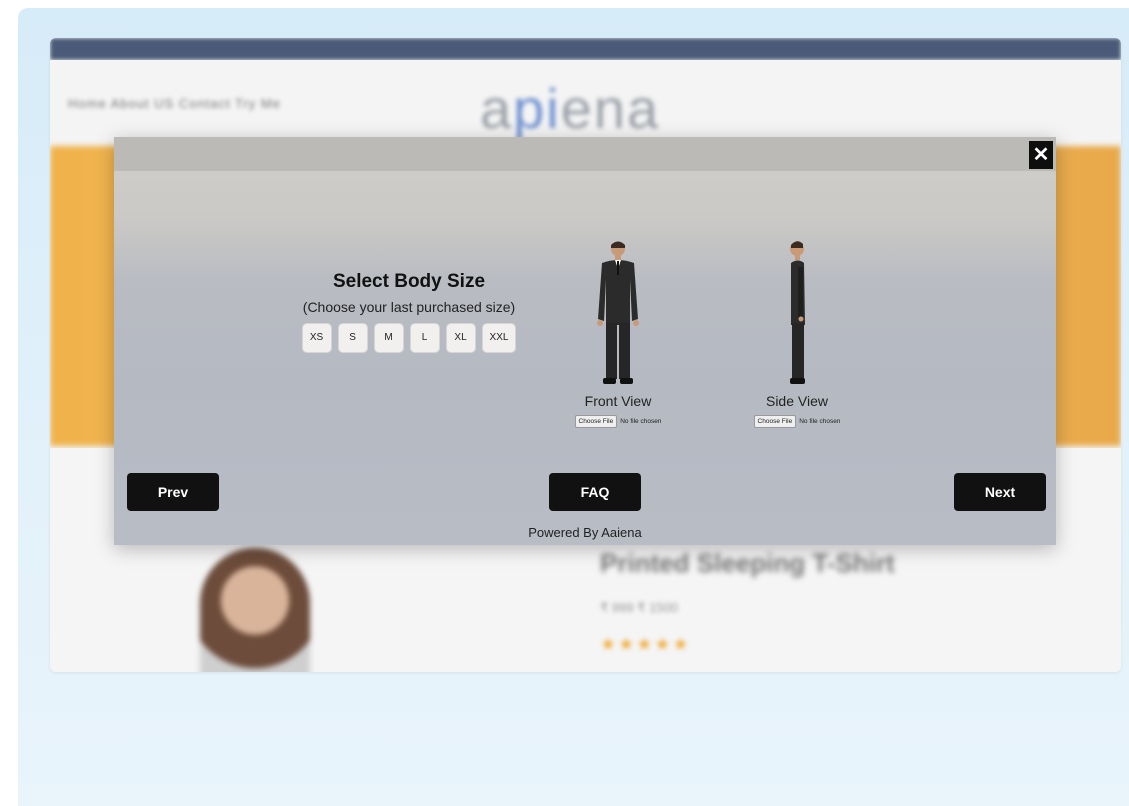  Describe the element at coordinates (585, 154) in the screenshot. I see `modal-top-band` at that location.